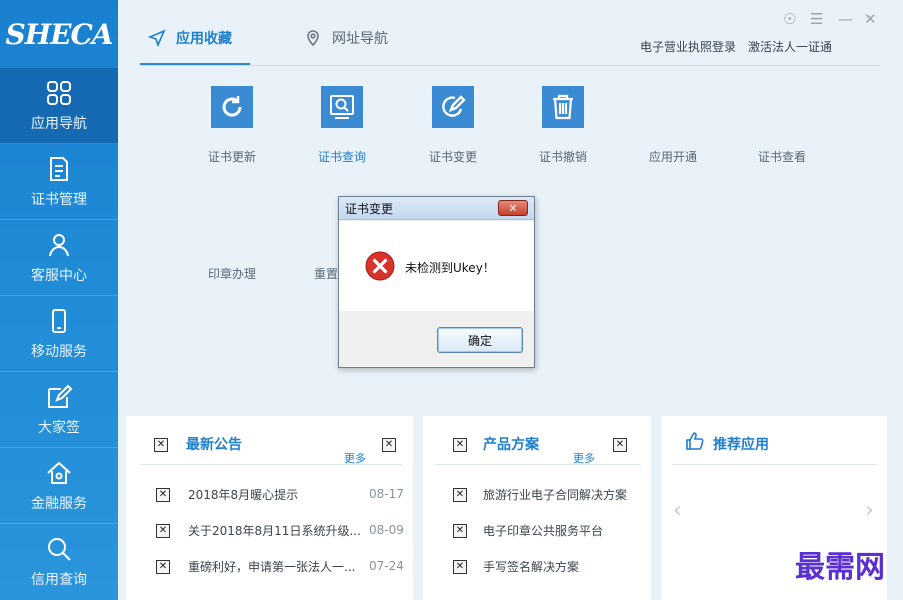 Image resolution: width=903 pixels, height=600 pixels. What do you see at coordinates (386, 566) in the screenshot?
I see `notice-date: 07-24` at bounding box center [386, 566].